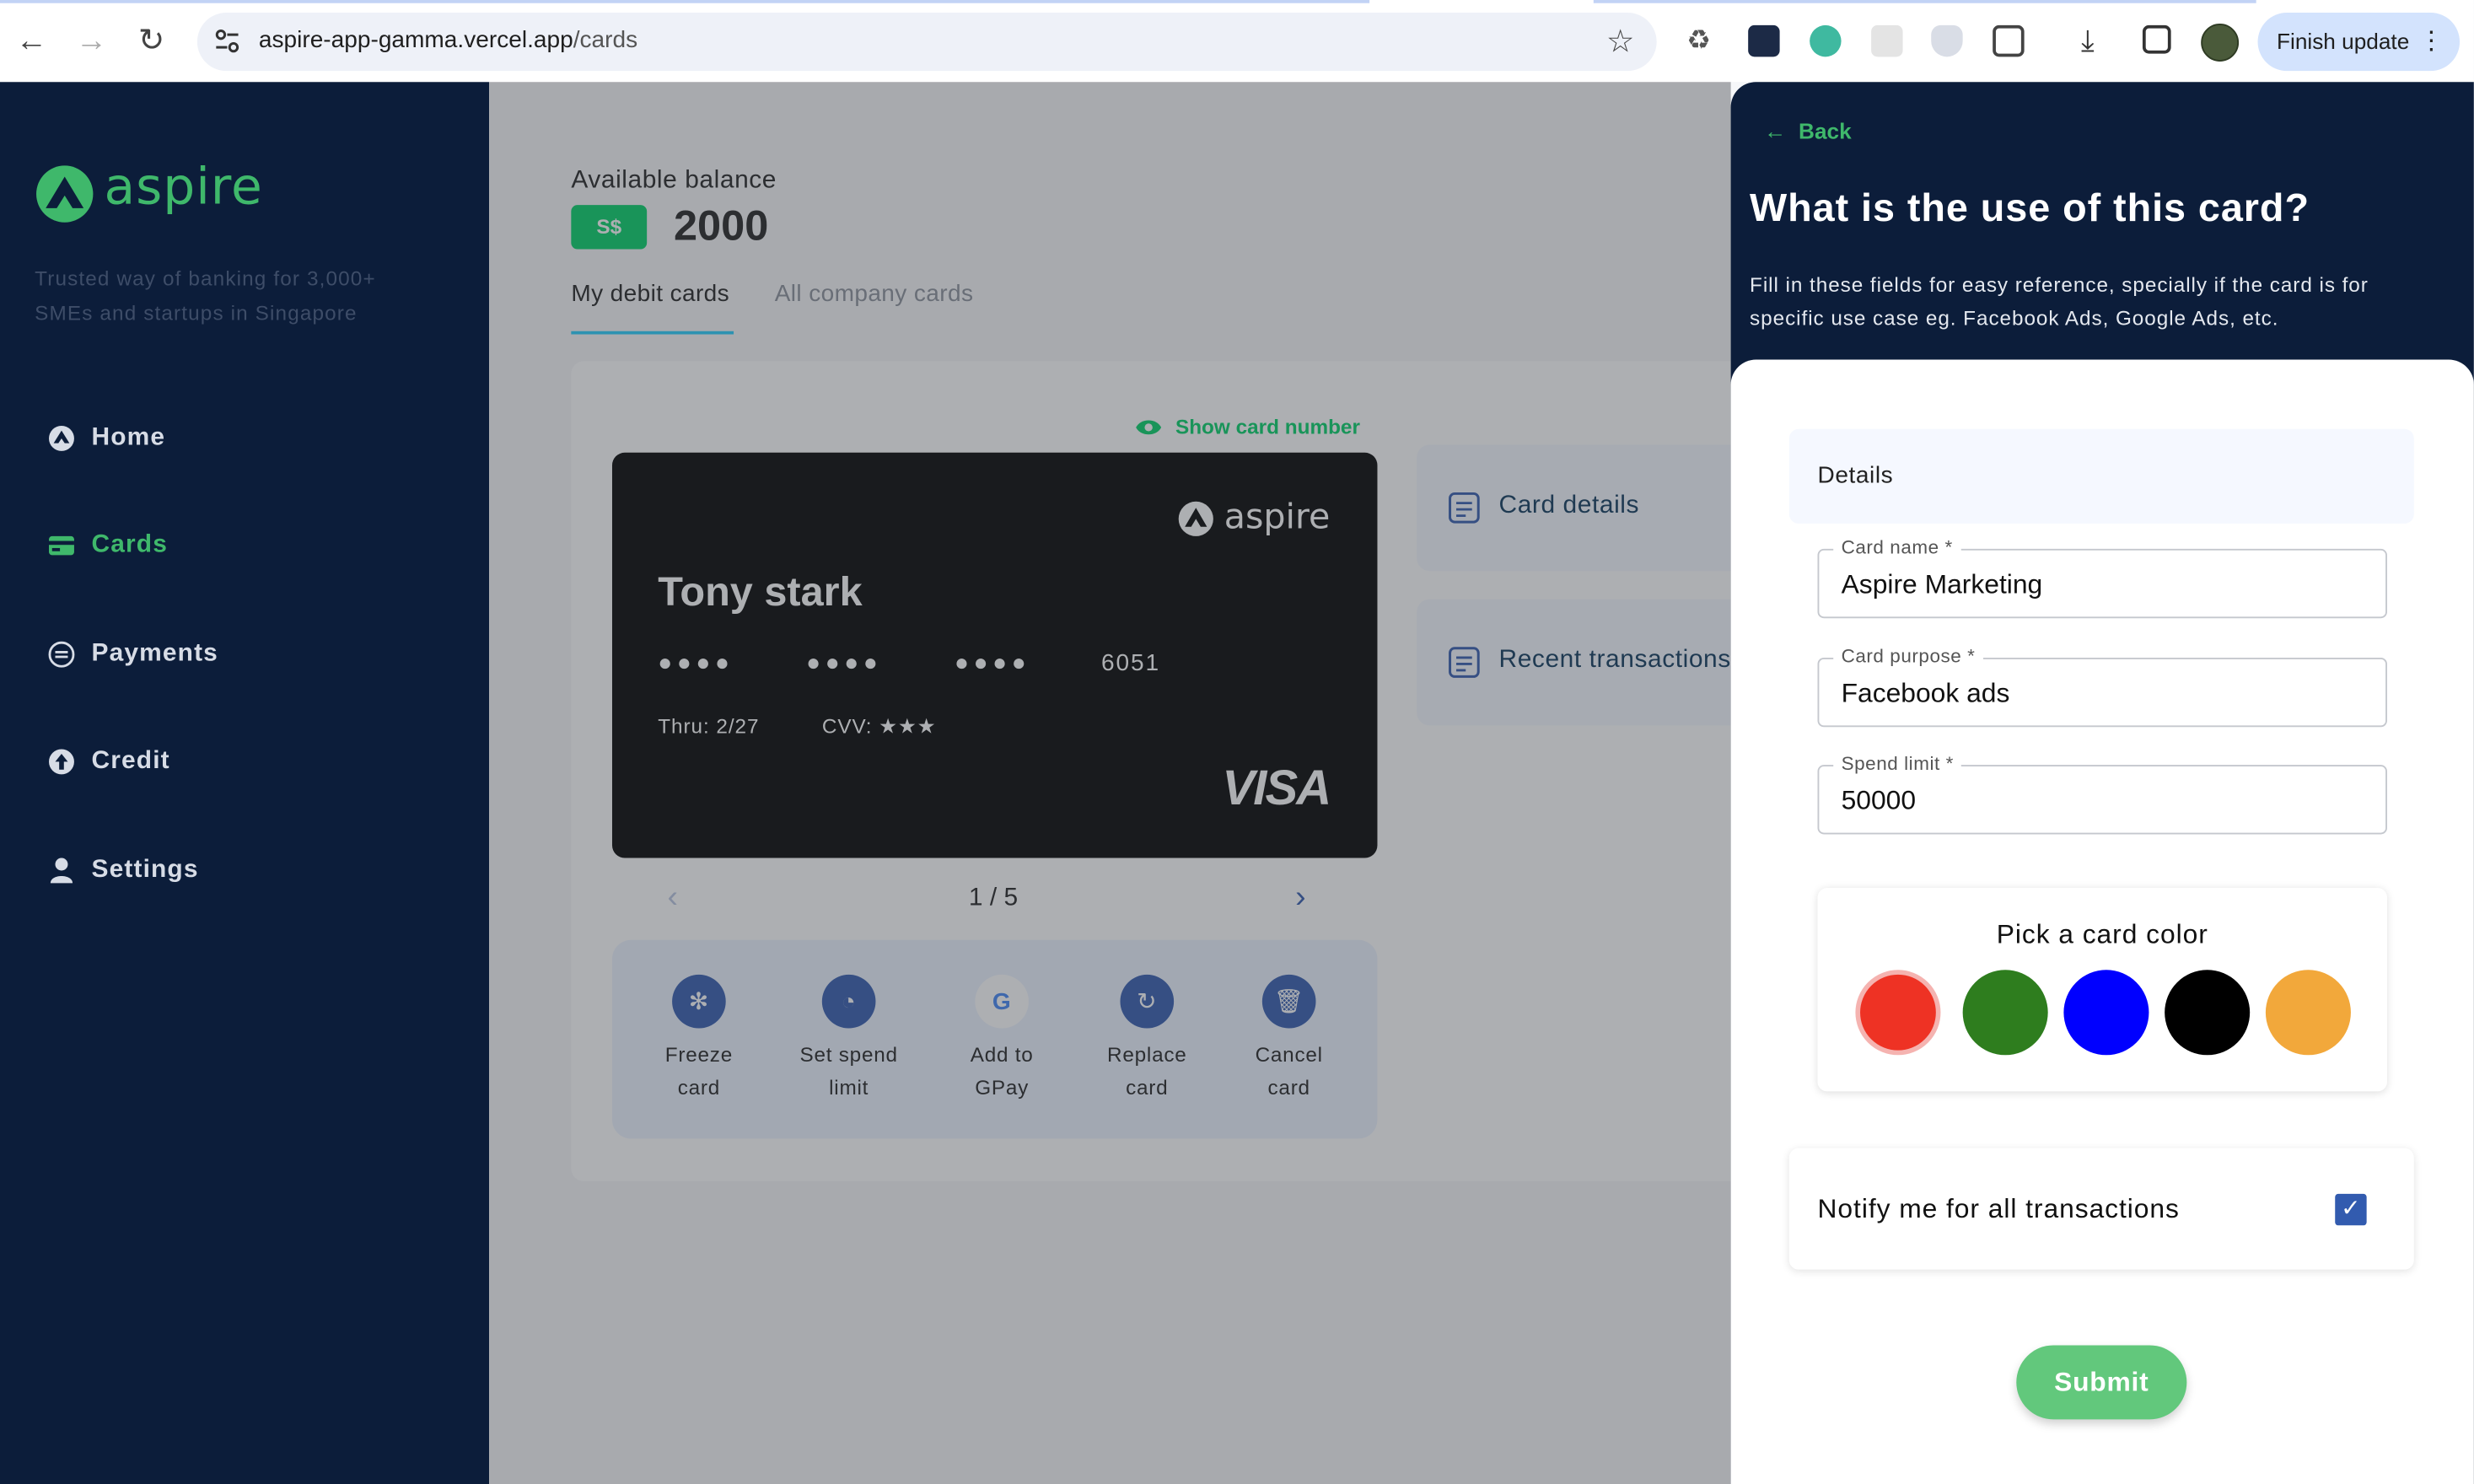 This screenshot has height=1484, width=2474. I want to click on spend-limit-field: Spend limit *, so click(2102, 793).